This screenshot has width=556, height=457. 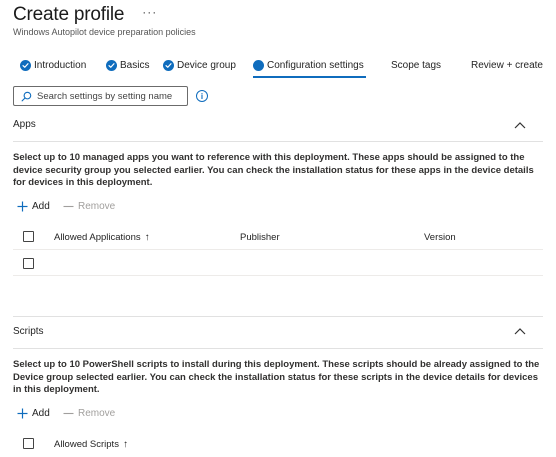 I want to click on apps-select-all-checkbox, so click(x=28, y=236).